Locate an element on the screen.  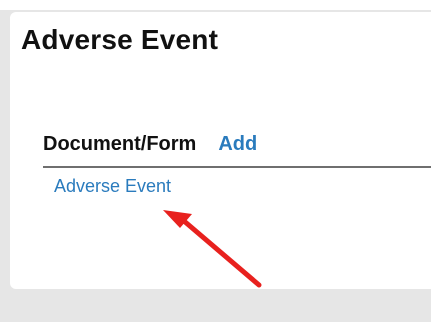
panel-title: Adverse Event is located at coordinates (120, 39).